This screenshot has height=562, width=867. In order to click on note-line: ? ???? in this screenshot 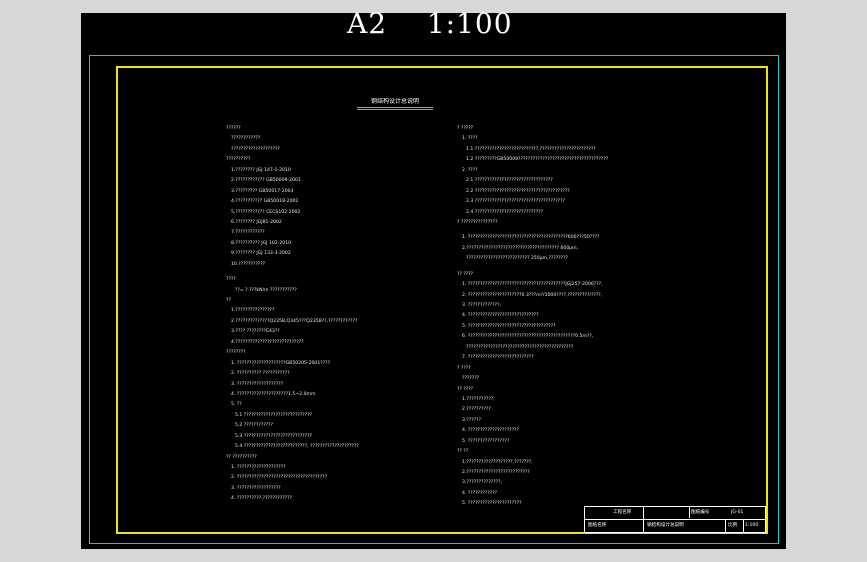, I will do `click(464, 368)`.